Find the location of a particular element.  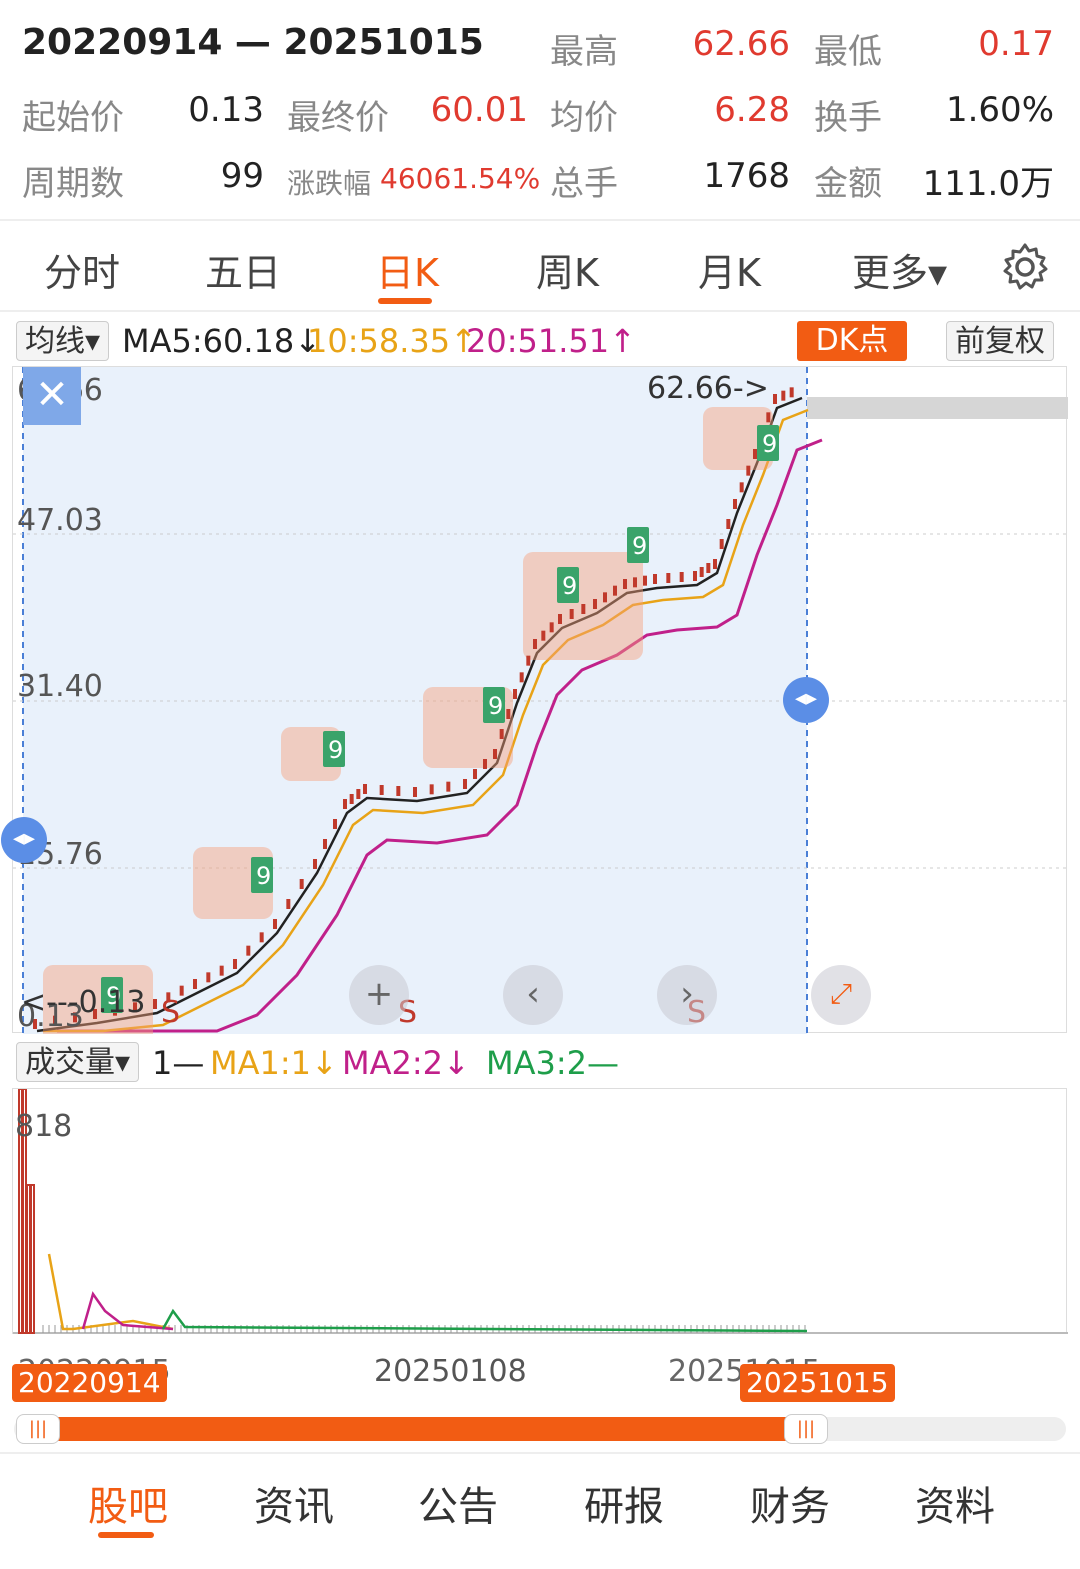

turnover-label: 换手 is located at coordinates (848, 118).